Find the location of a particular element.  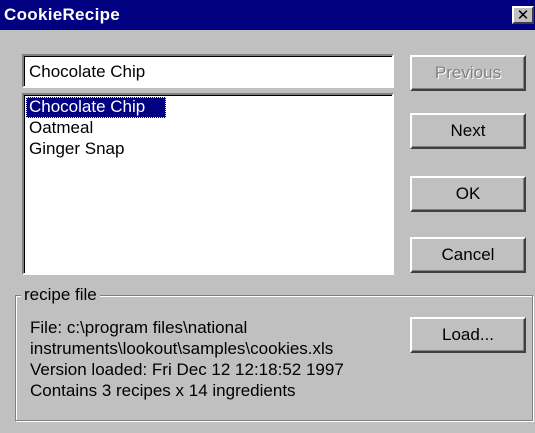

file-path-line-2: instruments\lookout\samples\cookies.xls is located at coordinates (182, 348).